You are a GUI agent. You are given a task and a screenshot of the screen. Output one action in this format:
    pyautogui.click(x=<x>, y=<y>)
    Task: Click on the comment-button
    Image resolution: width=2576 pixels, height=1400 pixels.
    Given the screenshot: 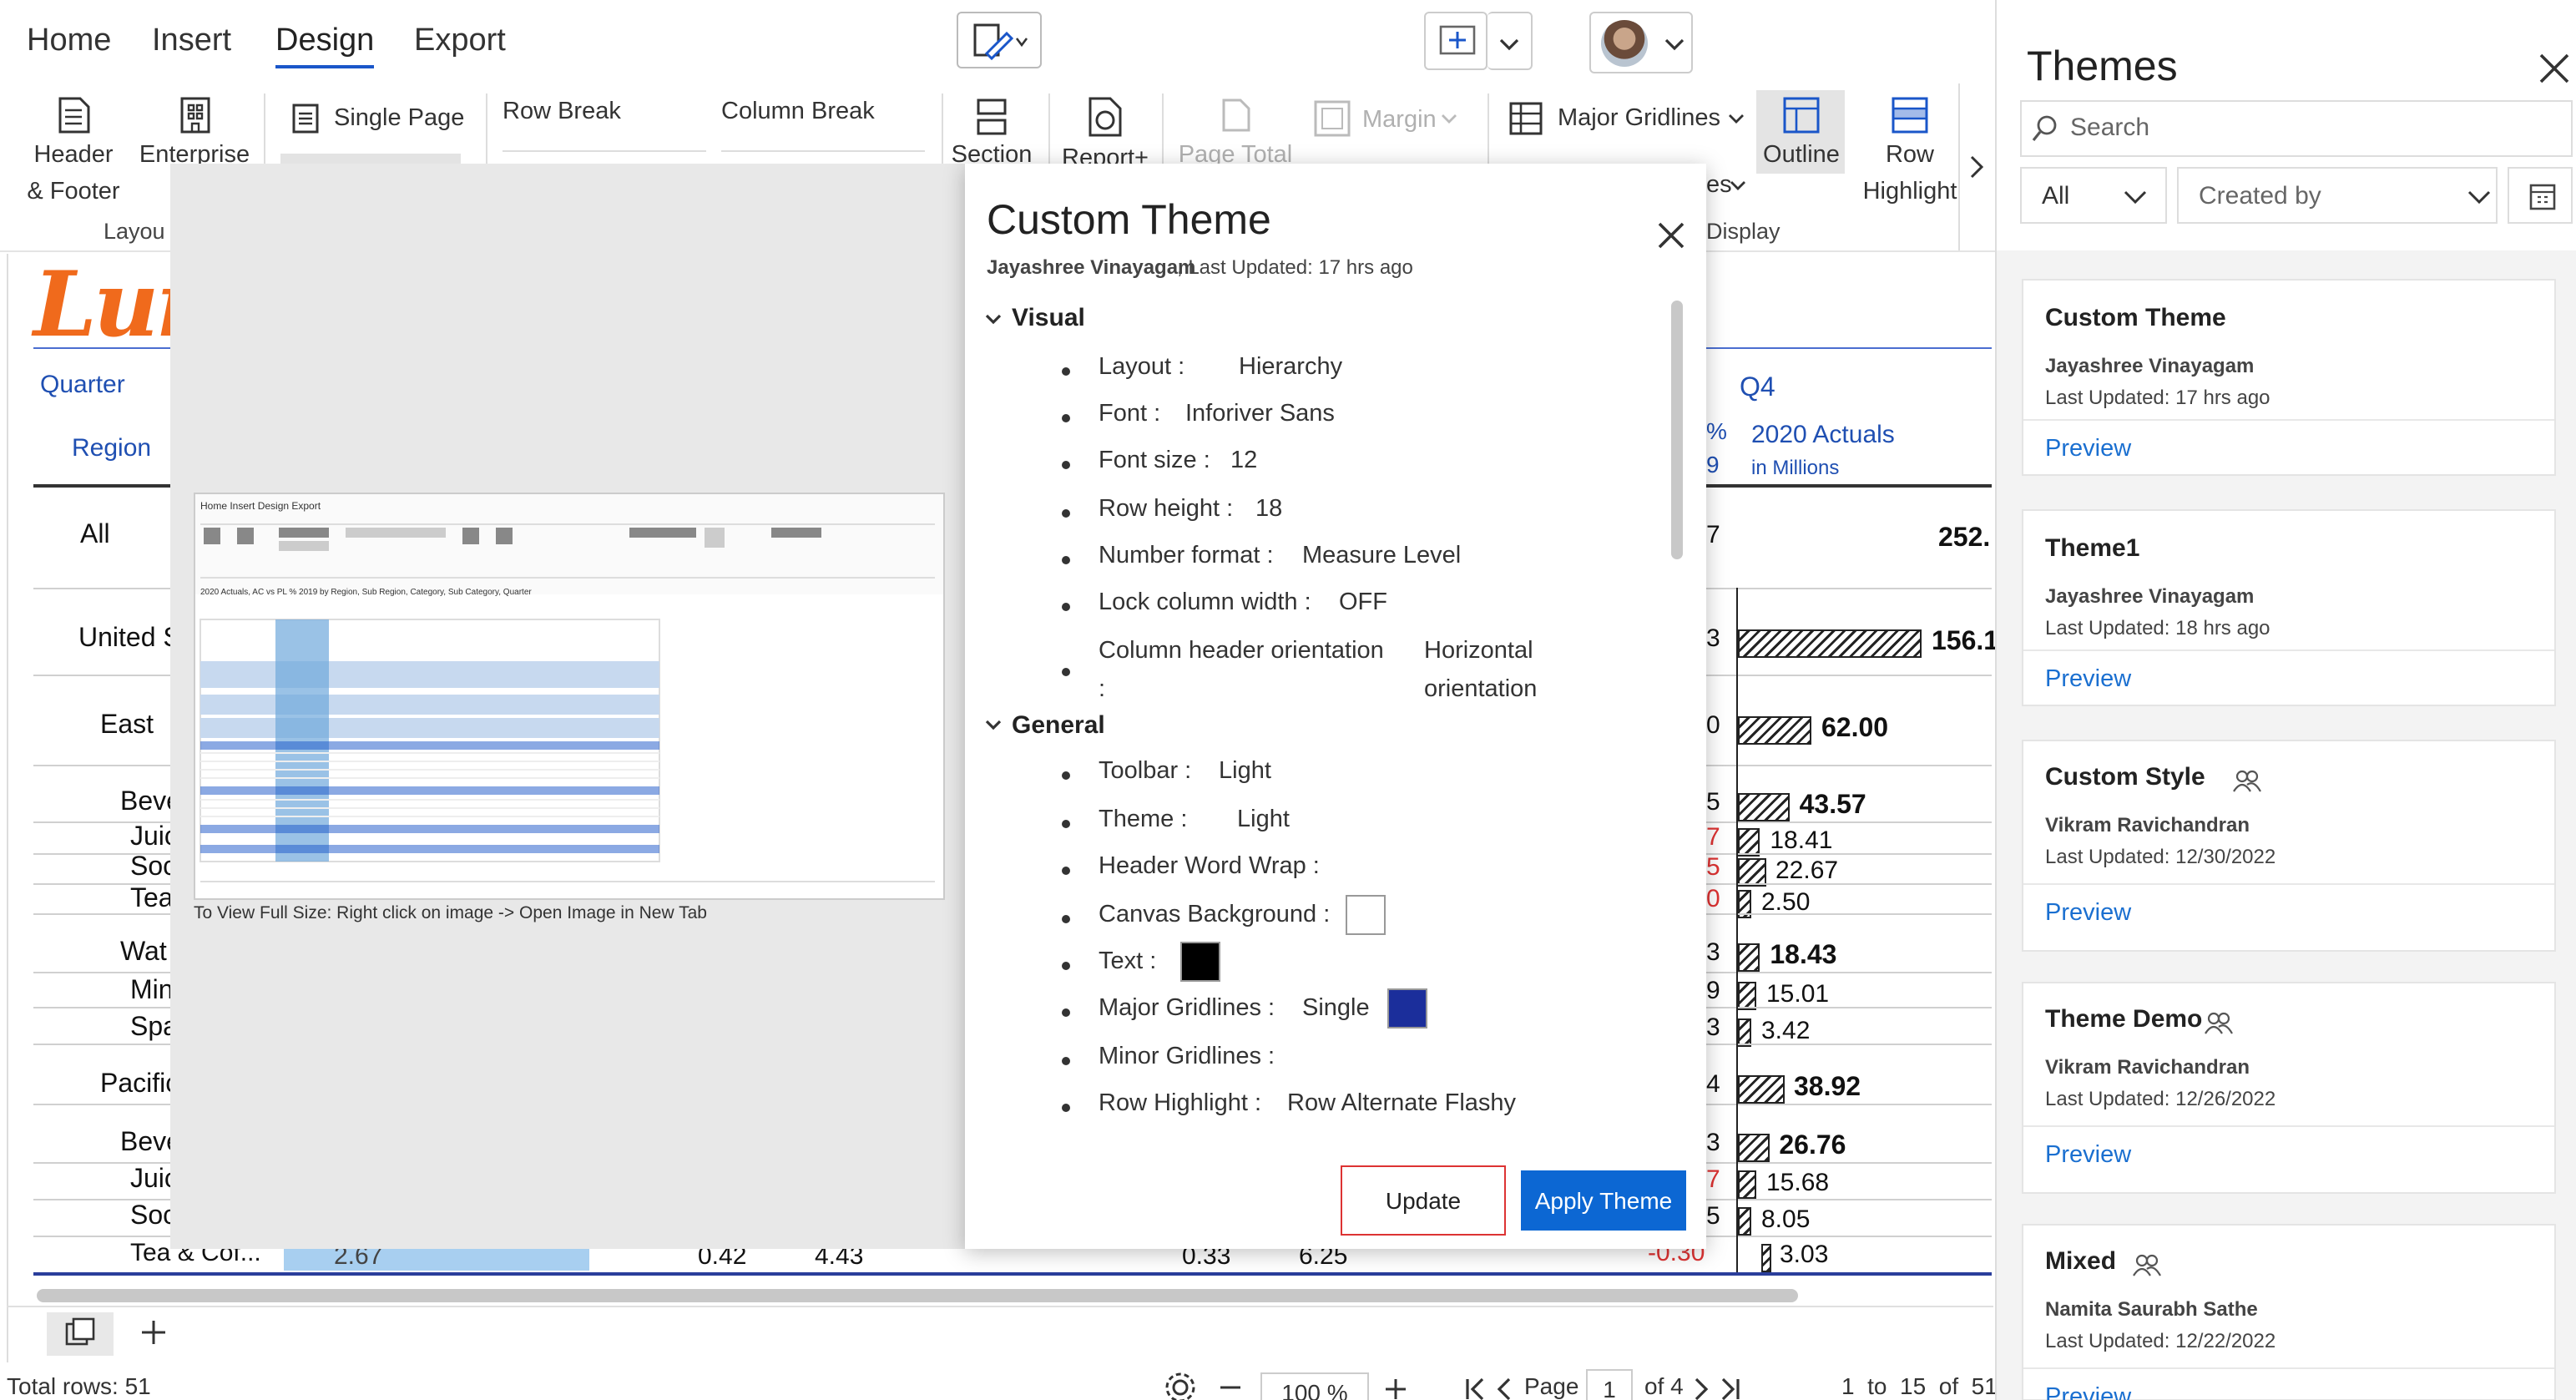 What is the action you would take?
    pyautogui.click(x=1456, y=41)
    